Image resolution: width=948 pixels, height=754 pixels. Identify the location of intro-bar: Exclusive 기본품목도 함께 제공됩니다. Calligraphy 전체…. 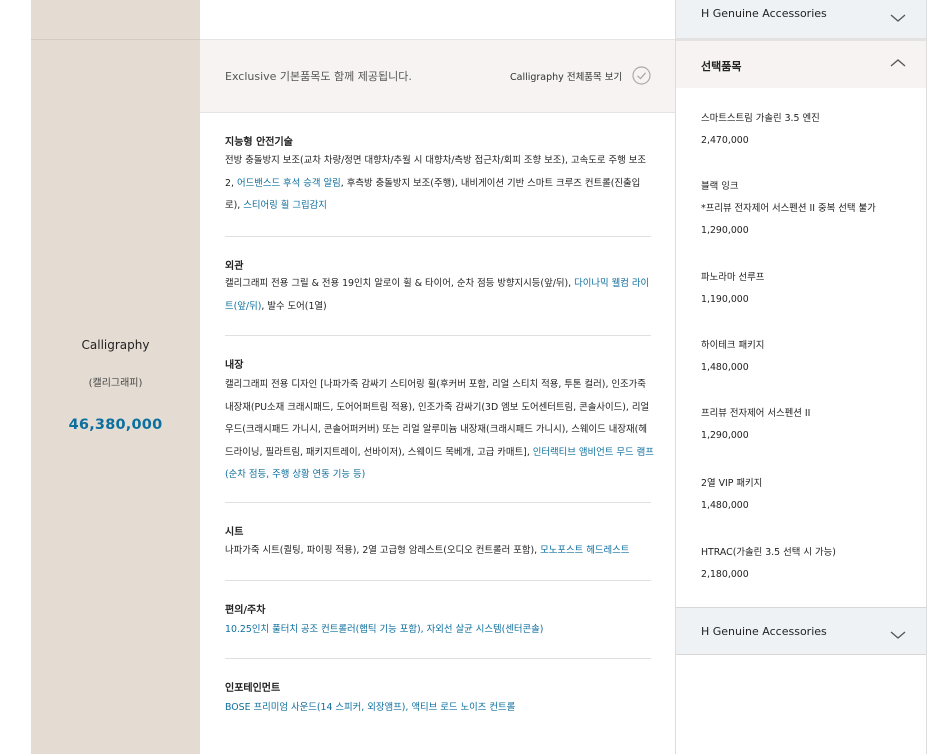
(437, 76).